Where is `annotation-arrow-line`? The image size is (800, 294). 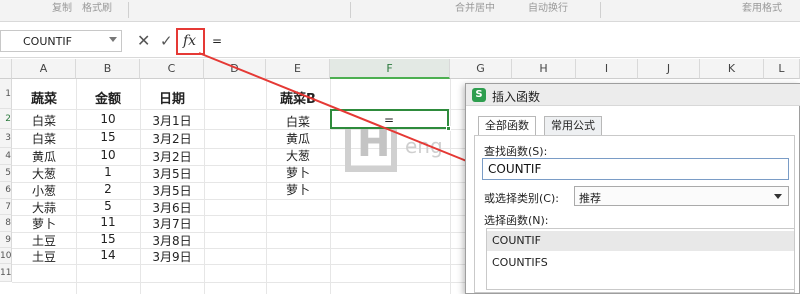 annotation-arrow-line is located at coordinates (336, 108).